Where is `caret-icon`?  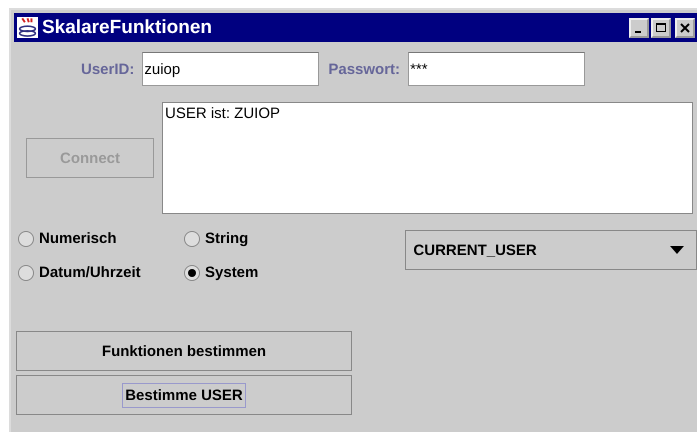
caret-icon is located at coordinates (677, 250).